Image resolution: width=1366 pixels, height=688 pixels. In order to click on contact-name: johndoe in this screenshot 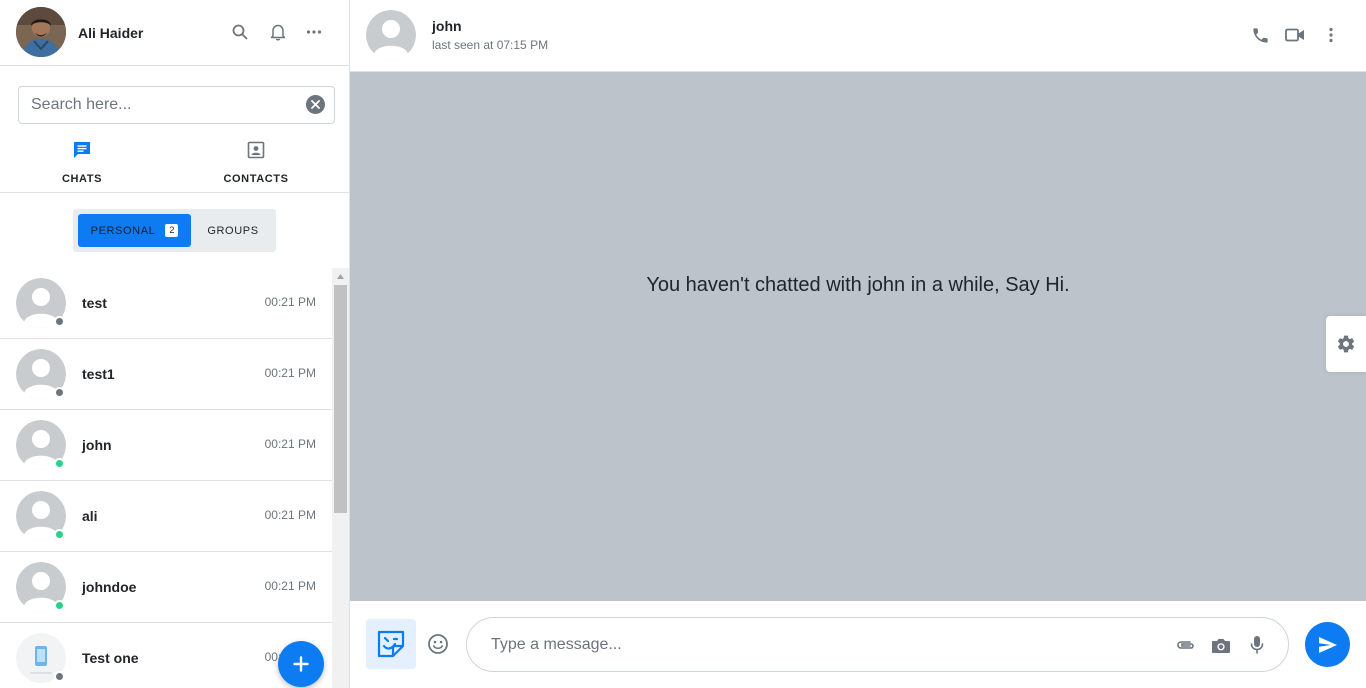, I will do `click(109, 587)`.